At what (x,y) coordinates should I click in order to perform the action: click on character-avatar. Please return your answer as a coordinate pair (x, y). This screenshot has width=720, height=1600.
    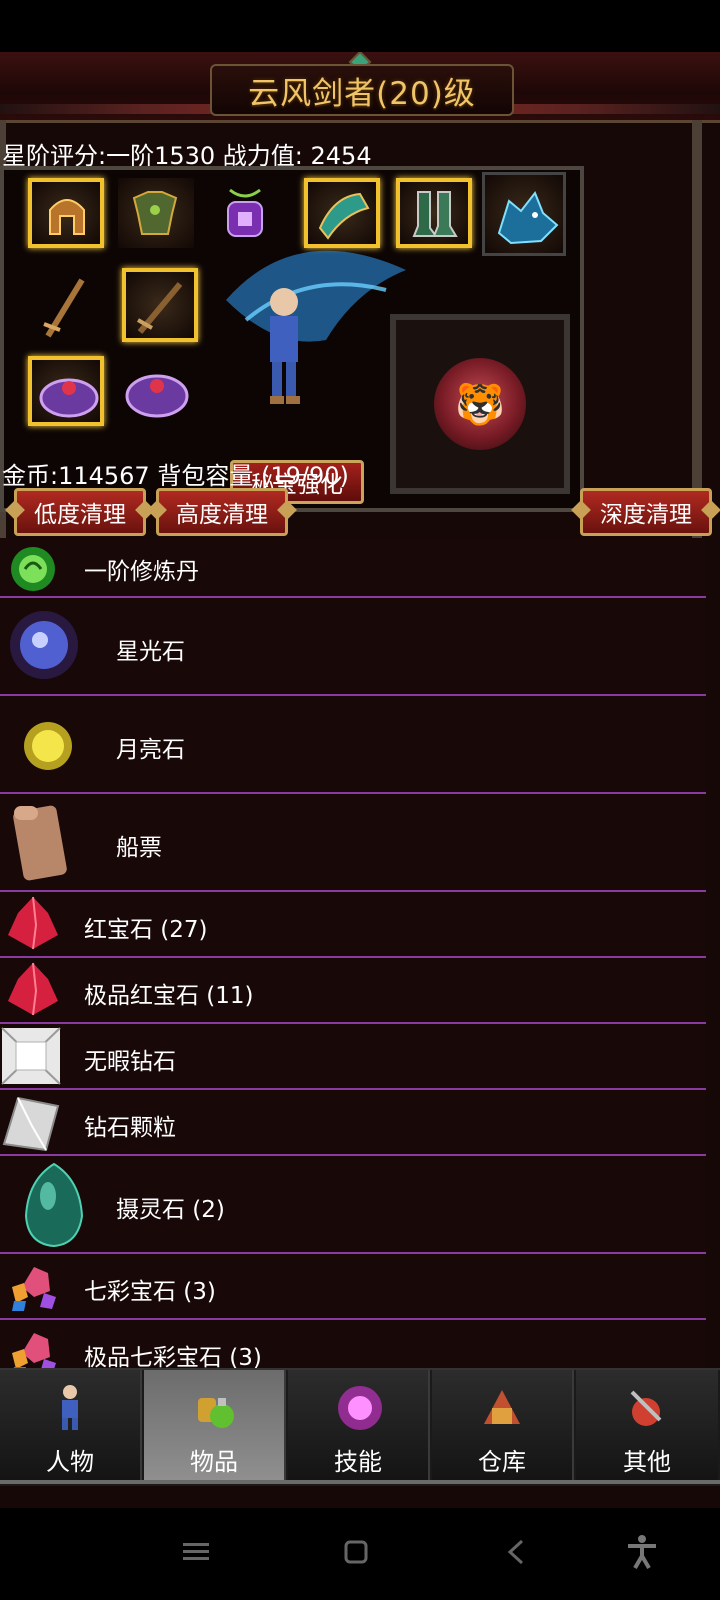
    Looking at the image, I should click on (316, 340).